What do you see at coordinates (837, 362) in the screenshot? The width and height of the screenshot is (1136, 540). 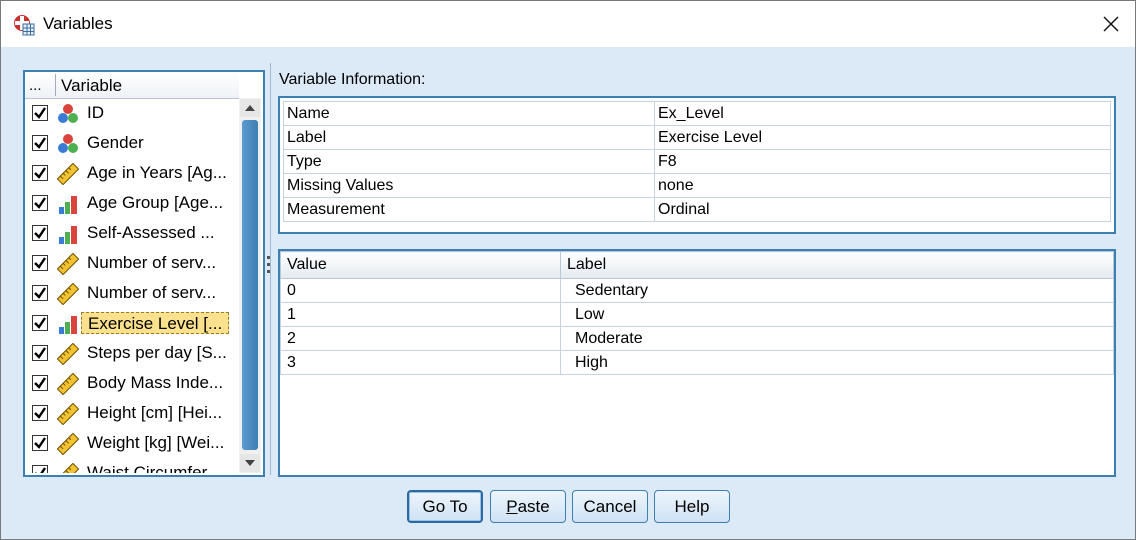 I see `label-cell: High` at bounding box center [837, 362].